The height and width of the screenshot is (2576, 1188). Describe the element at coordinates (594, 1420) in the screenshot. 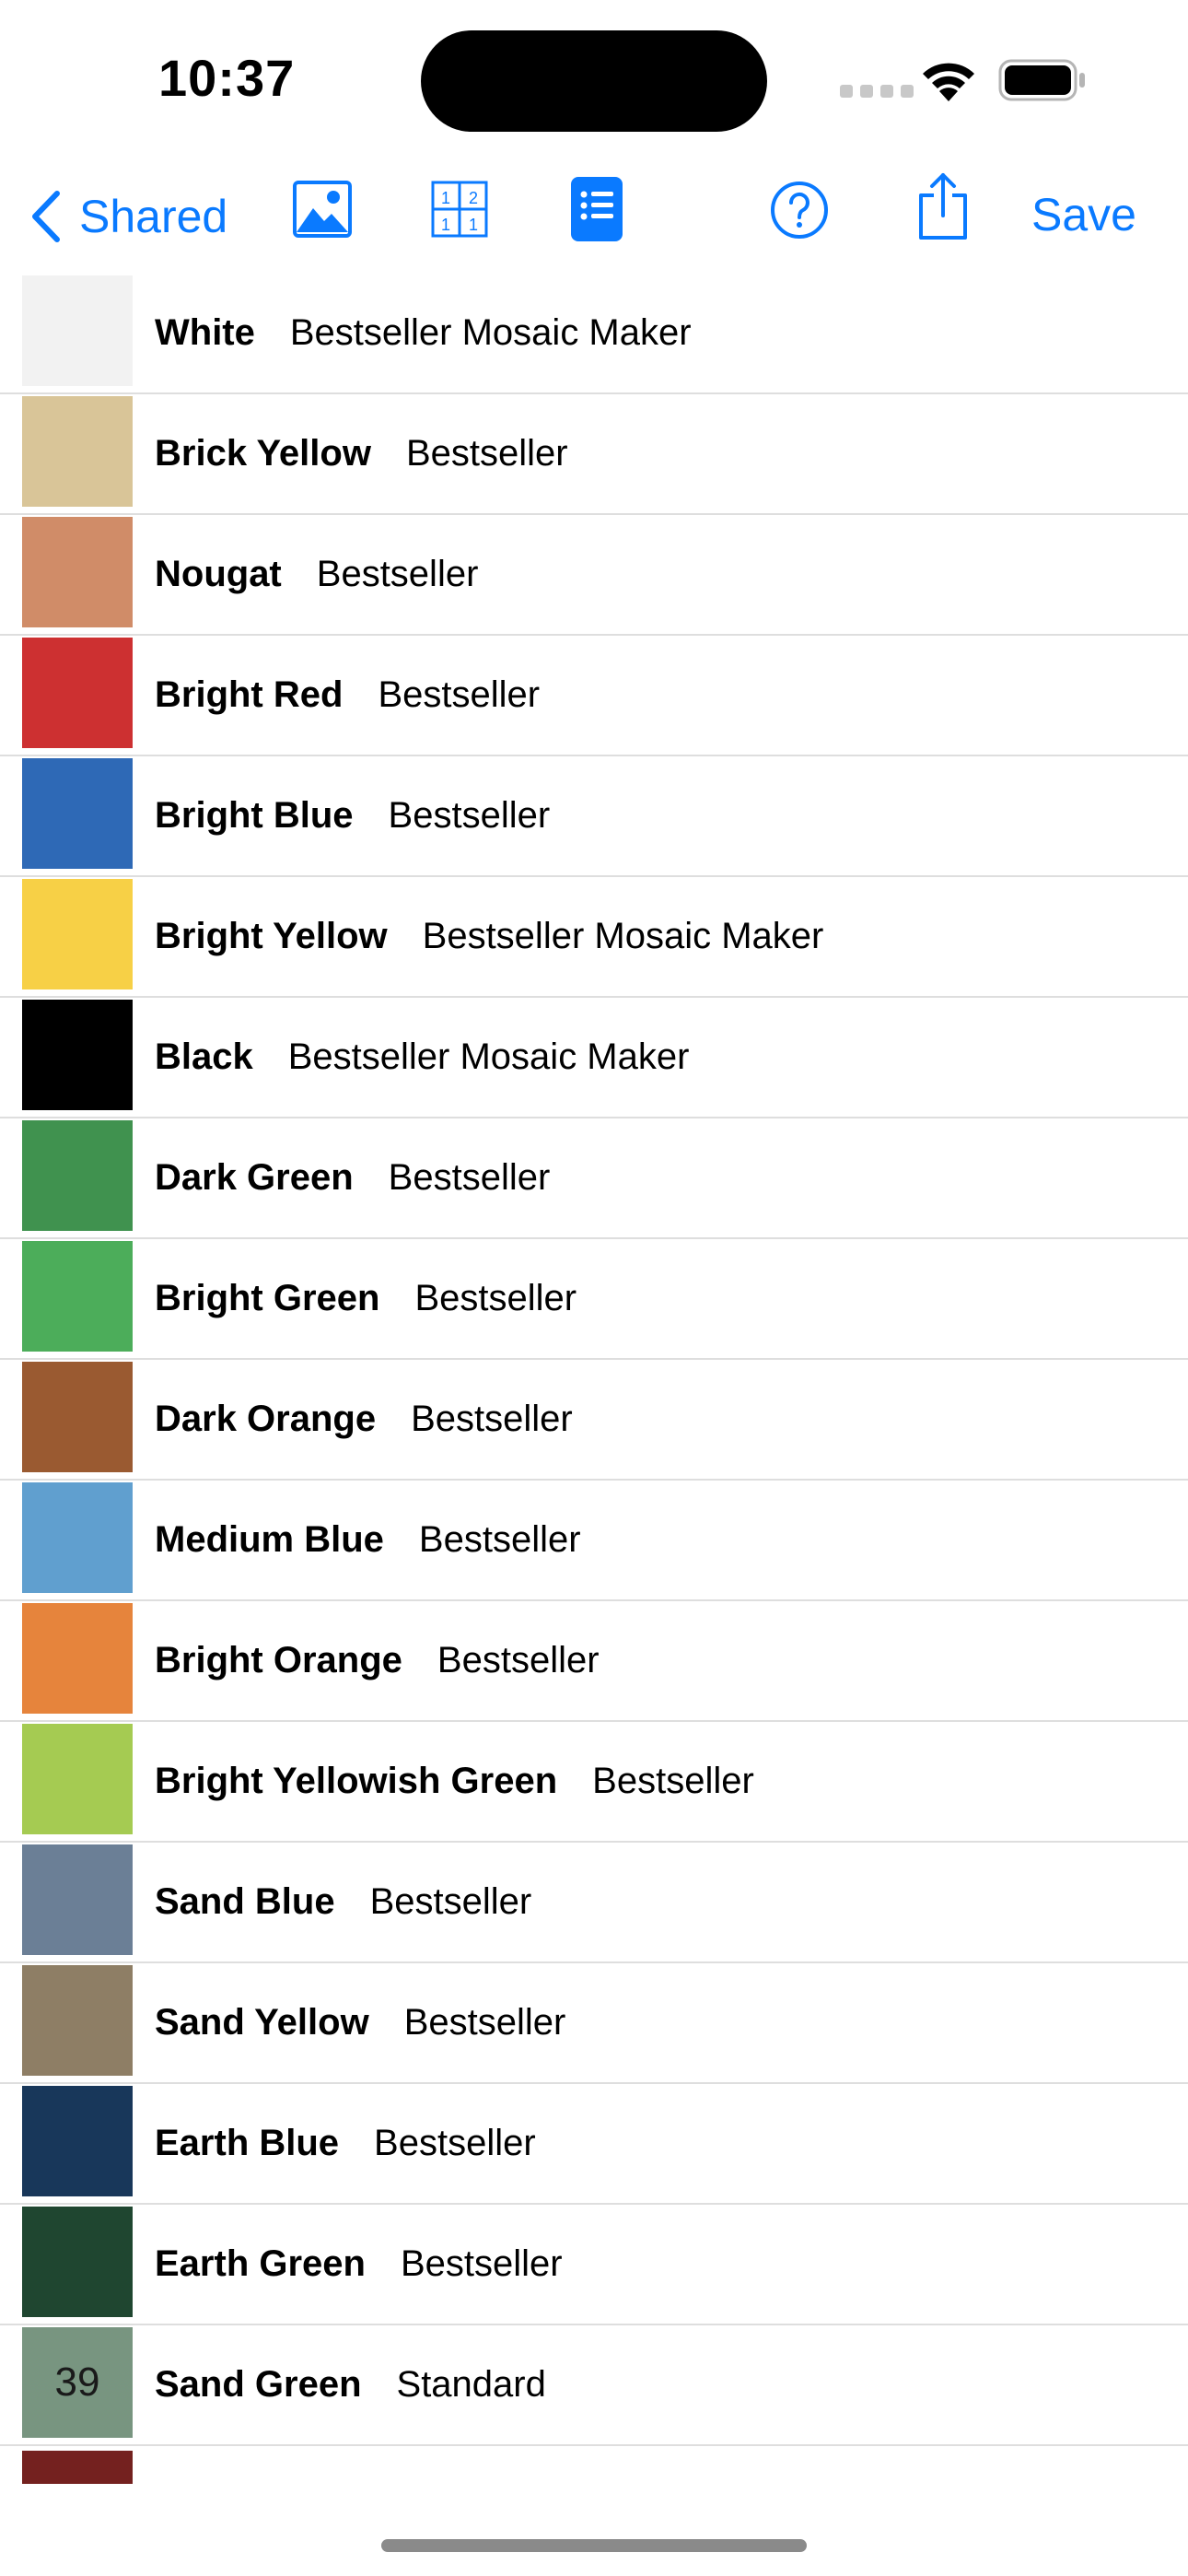

I see `color-row: Dark Orange Bestseller` at that location.